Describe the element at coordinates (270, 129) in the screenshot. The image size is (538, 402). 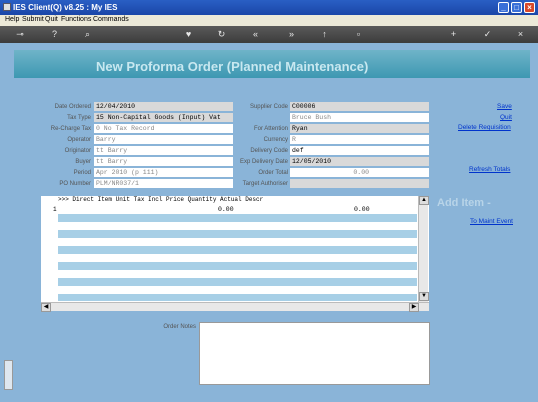
I see `field-label-for-attention: For Attention` at that location.